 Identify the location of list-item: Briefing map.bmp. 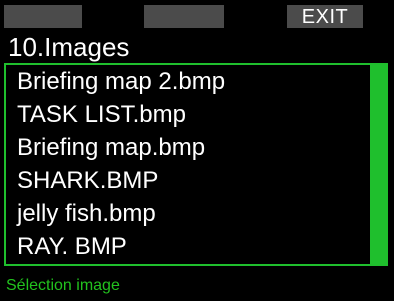
(191, 147).